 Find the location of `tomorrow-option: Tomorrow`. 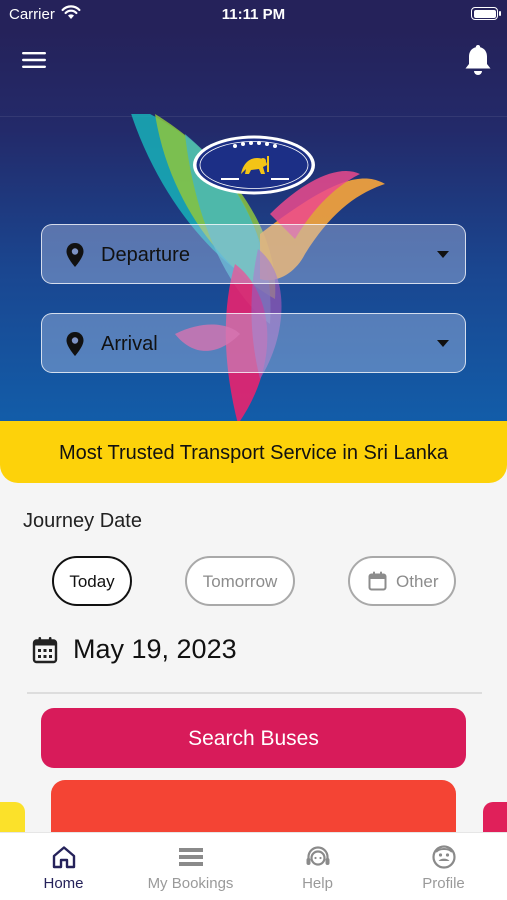

tomorrow-option: Tomorrow is located at coordinates (240, 581).